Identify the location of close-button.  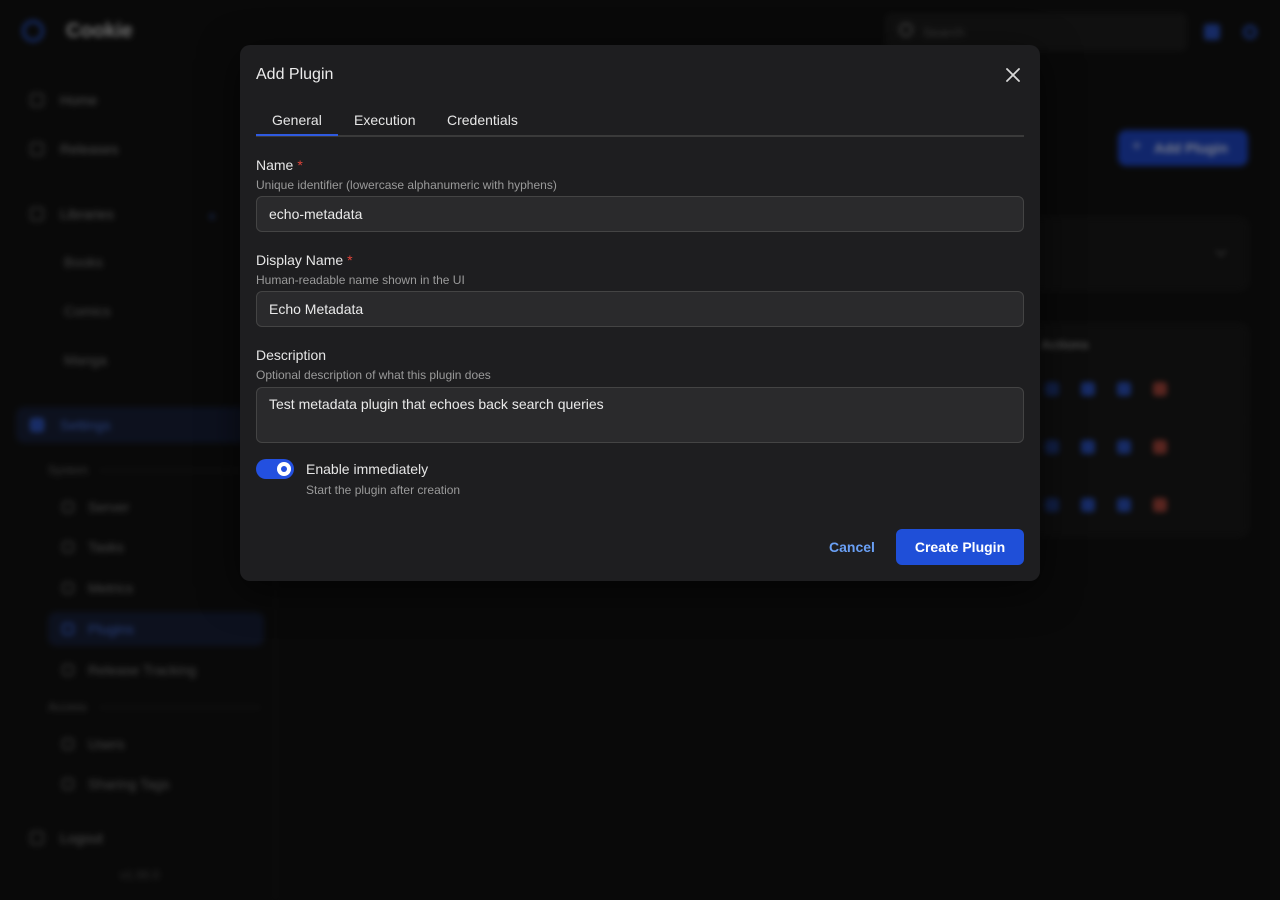
(1013, 75).